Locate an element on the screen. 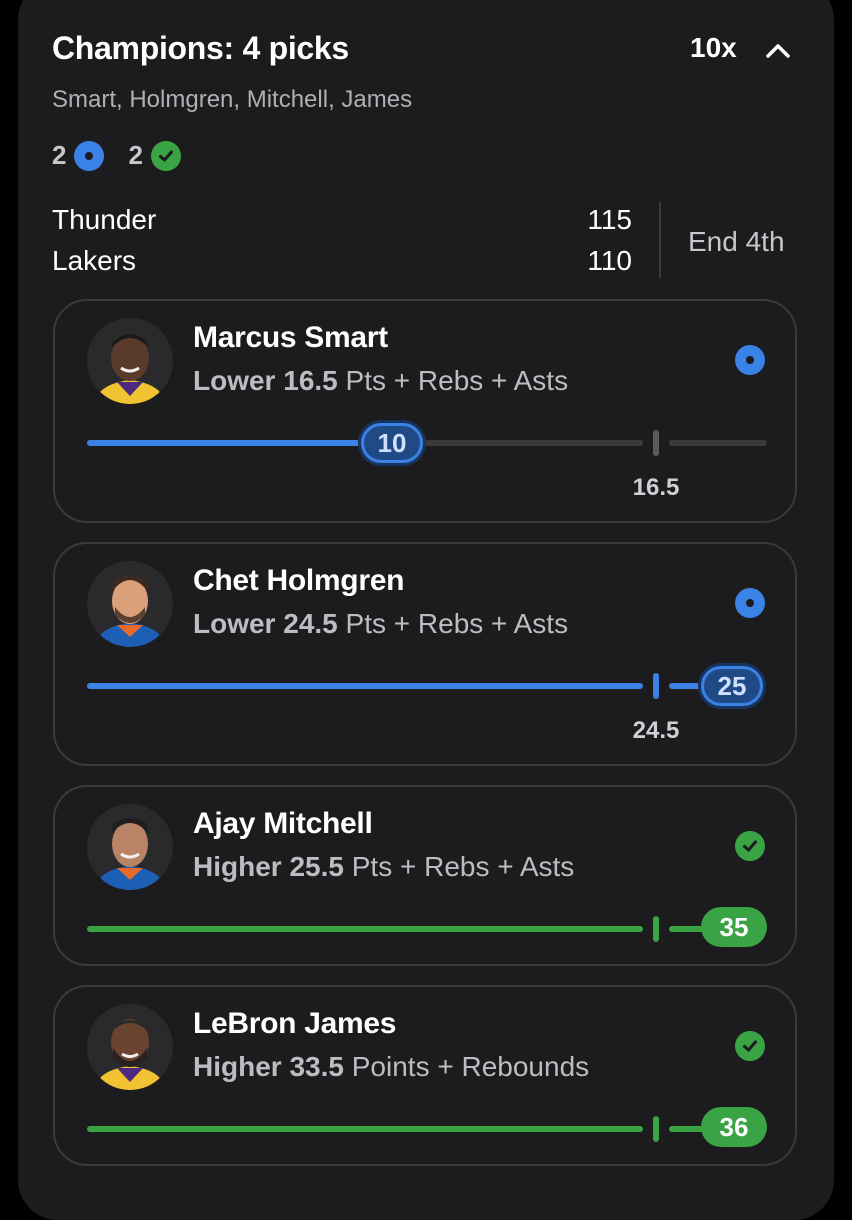  chevron-up-icon is located at coordinates (778, 50).